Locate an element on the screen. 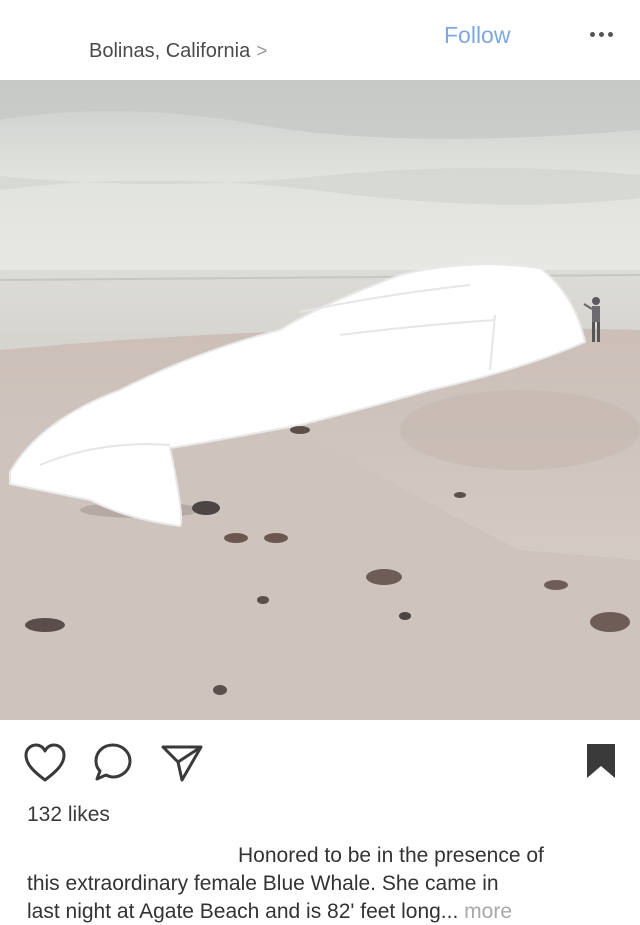 This screenshot has height=925, width=640. bookmark-icon is located at coordinates (601, 764).